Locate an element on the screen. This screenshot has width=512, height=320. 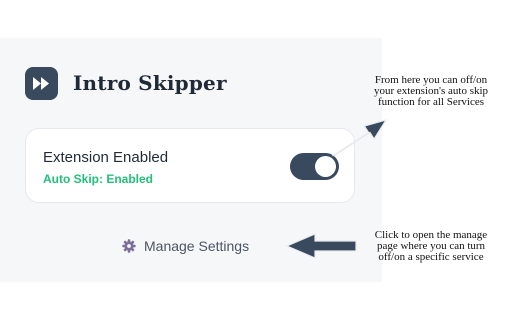
extension-status-title: Extension Enabled is located at coordinates (106, 157).